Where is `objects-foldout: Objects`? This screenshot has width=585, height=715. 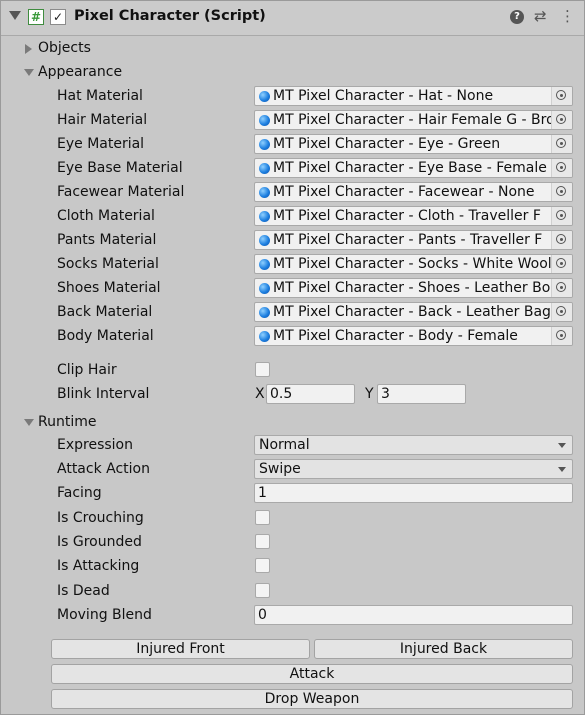
objects-foldout: Objects is located at coordinates (292, 48).